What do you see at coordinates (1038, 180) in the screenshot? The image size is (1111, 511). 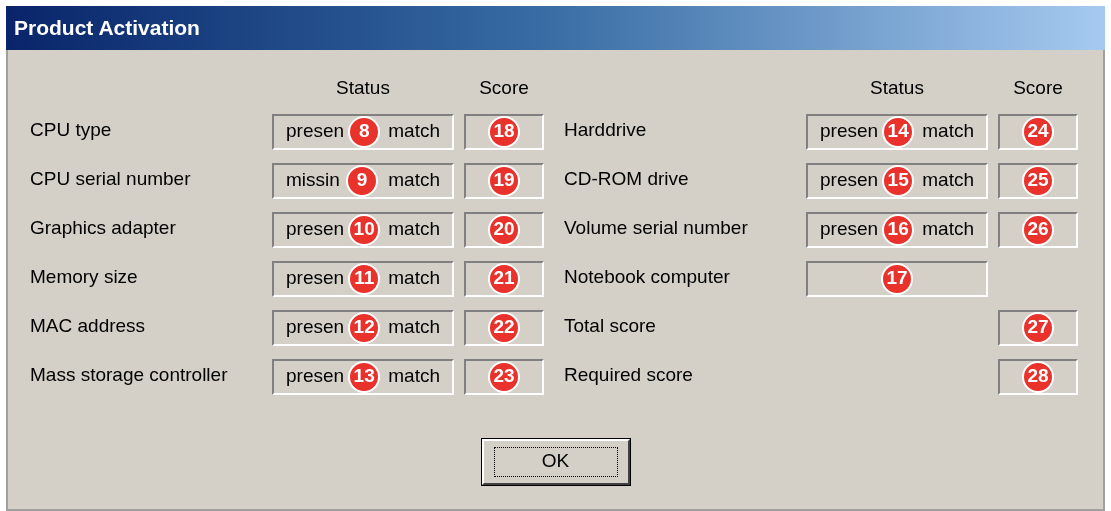 I see `callout-badge: 25` at bounding box center [1038, 180].